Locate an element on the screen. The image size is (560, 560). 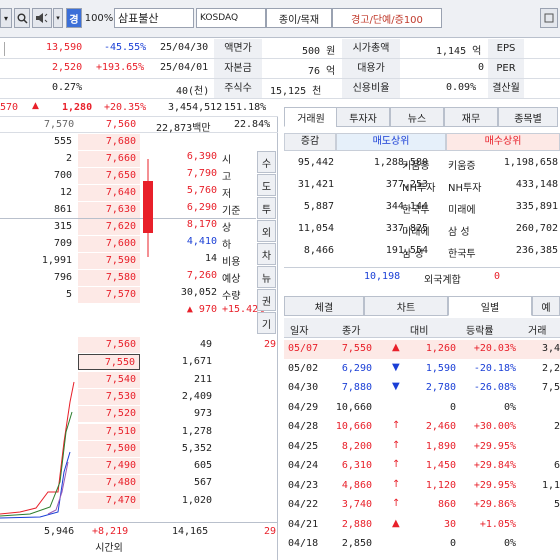
sell-price: 7,600 is located at coordinates (109, 244).